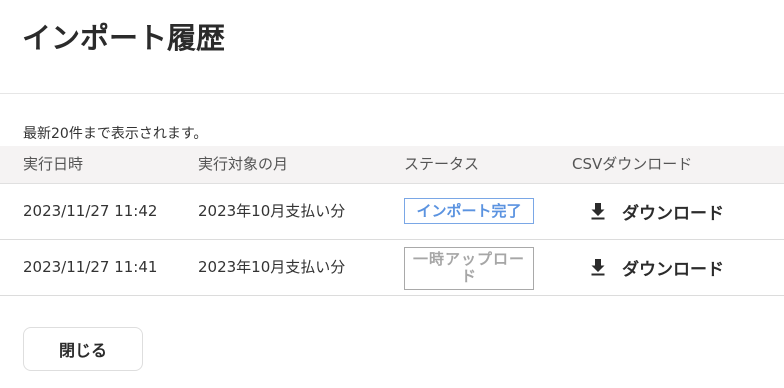 Image resolution: width=784 pixels, height=388 pixels. What do you see at coordinates (90, 211) in the screenshot?
I see `executed-at-cell: 2023/11/27 11:42` at bounding box center [90, 211].